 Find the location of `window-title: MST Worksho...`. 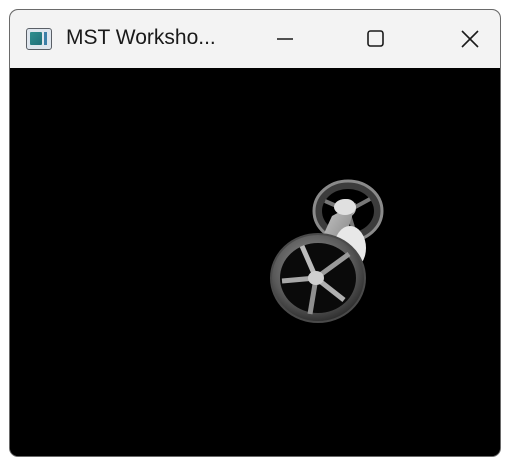

window-title: MST Worksho... is located at coordinates (141, 37).